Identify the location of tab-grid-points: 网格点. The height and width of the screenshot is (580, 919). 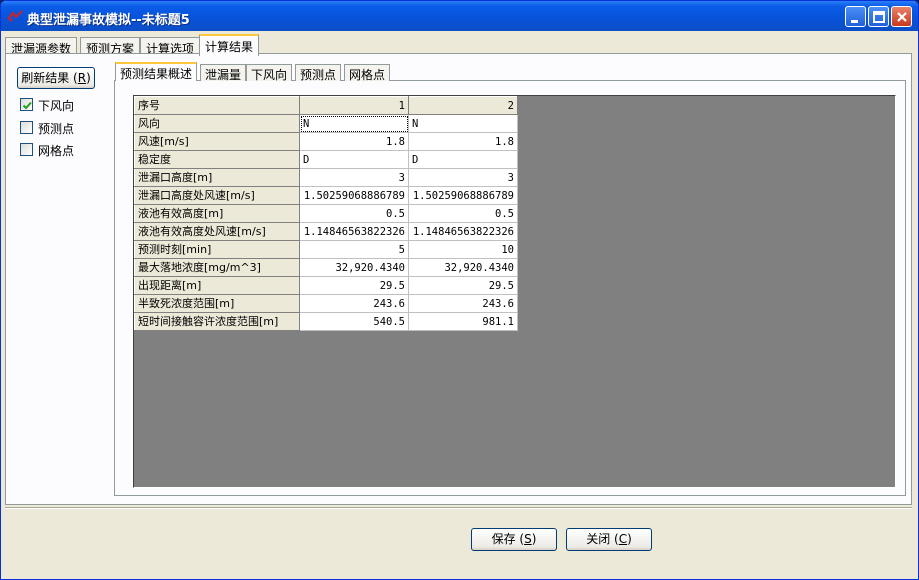
(367, 73).